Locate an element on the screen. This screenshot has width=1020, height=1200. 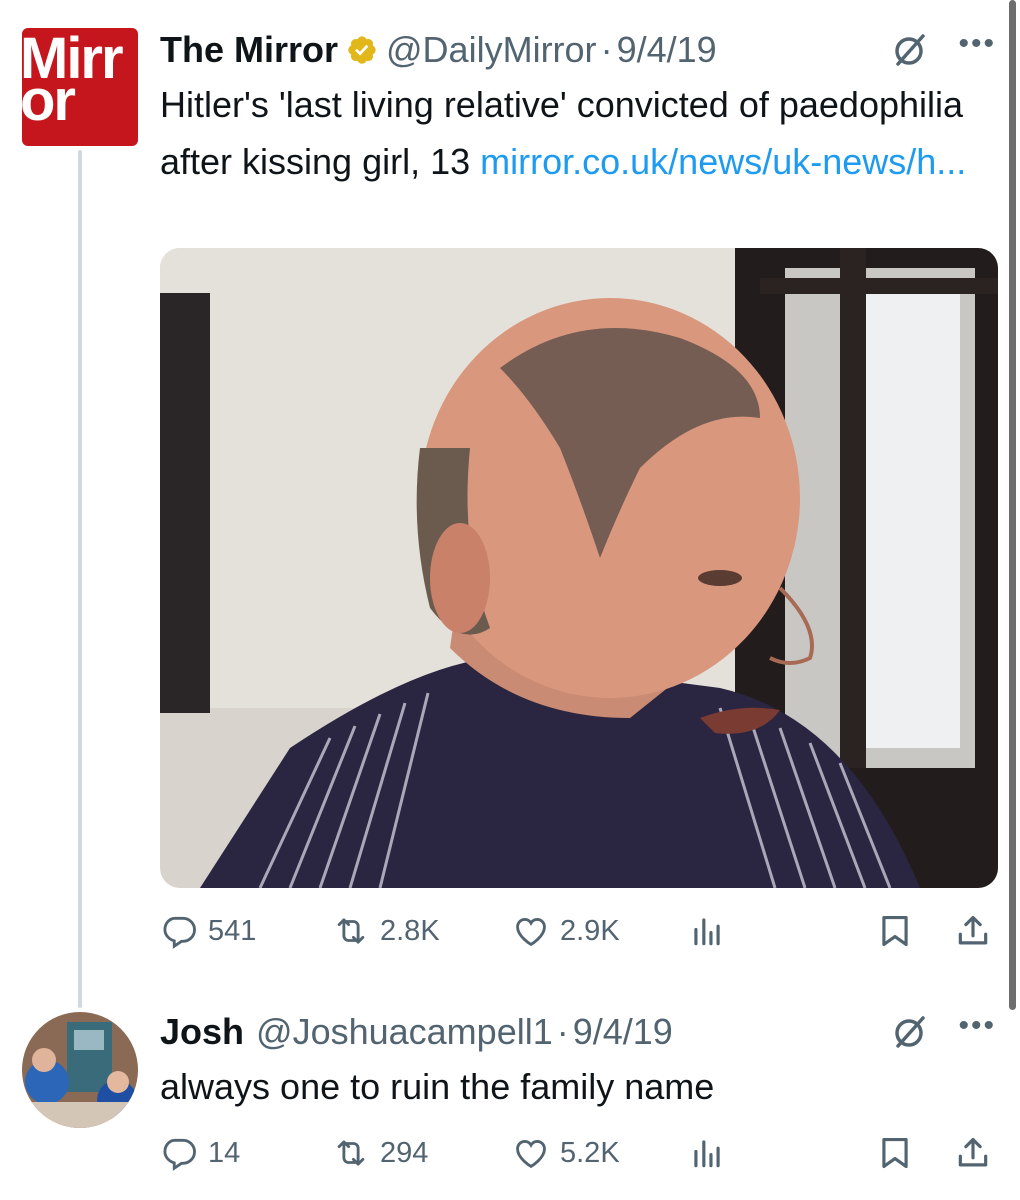
like-count: 5.2K is located at coordinates (590, 1152).